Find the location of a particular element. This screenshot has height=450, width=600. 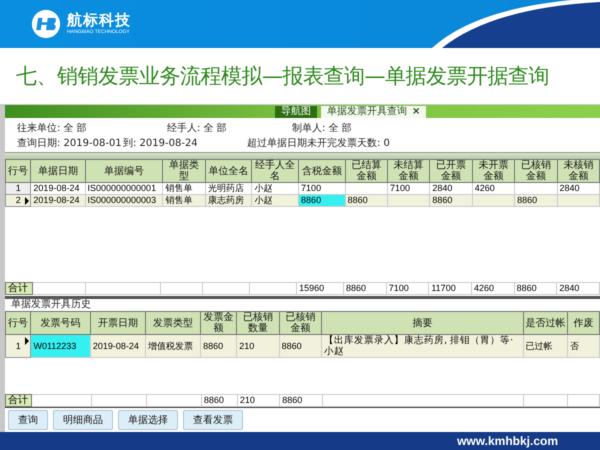

column-header: 发票号码 is located at coordinates (60, 323).